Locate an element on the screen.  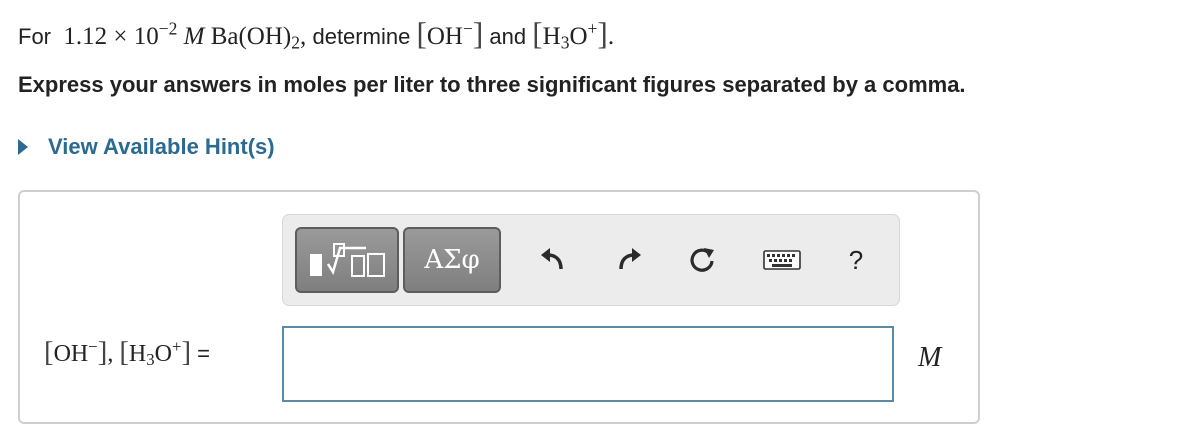
templates-button is located at coordinates (347, 260).